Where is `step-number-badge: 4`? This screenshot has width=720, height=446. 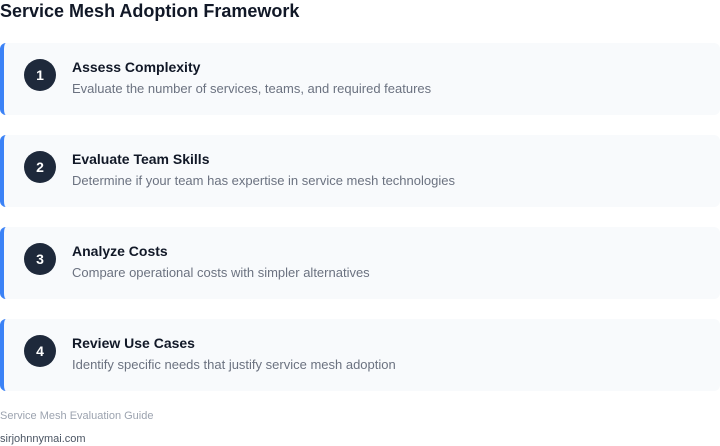 step-number-badge: 4 is located at coordinates (40, 351).